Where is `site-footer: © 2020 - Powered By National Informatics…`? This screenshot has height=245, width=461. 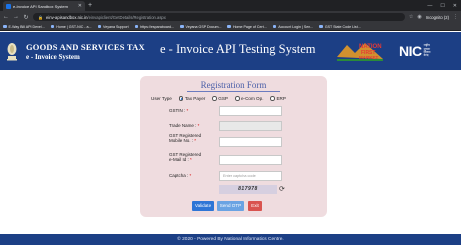
site-footer: © 2020 - Powered By National Informatics… is located at coordinates (230, 239).